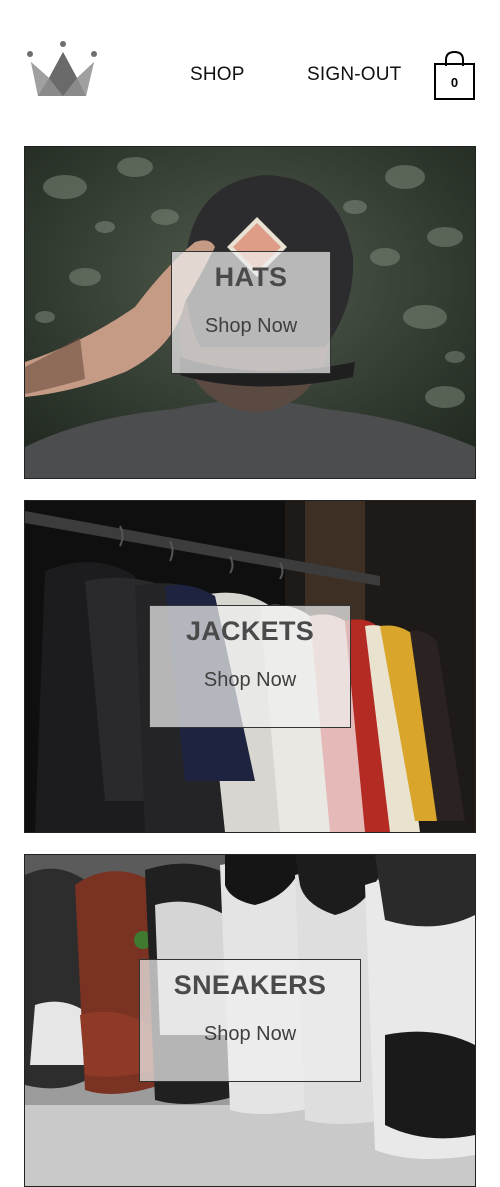 This screenshot has height=1187, width=500. What do you see at coordinates (217, 75) in the screenshot?
I see `nav-shop-link: SHOP` at bounding box center [217, 75].